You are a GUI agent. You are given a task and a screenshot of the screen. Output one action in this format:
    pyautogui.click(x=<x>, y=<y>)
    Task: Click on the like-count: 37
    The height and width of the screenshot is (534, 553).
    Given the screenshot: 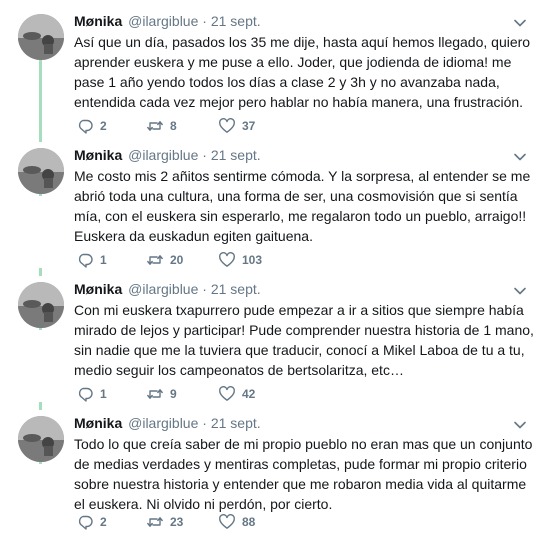 What is the action you would take?
    pyautogui.click(x=249, y=126)
    